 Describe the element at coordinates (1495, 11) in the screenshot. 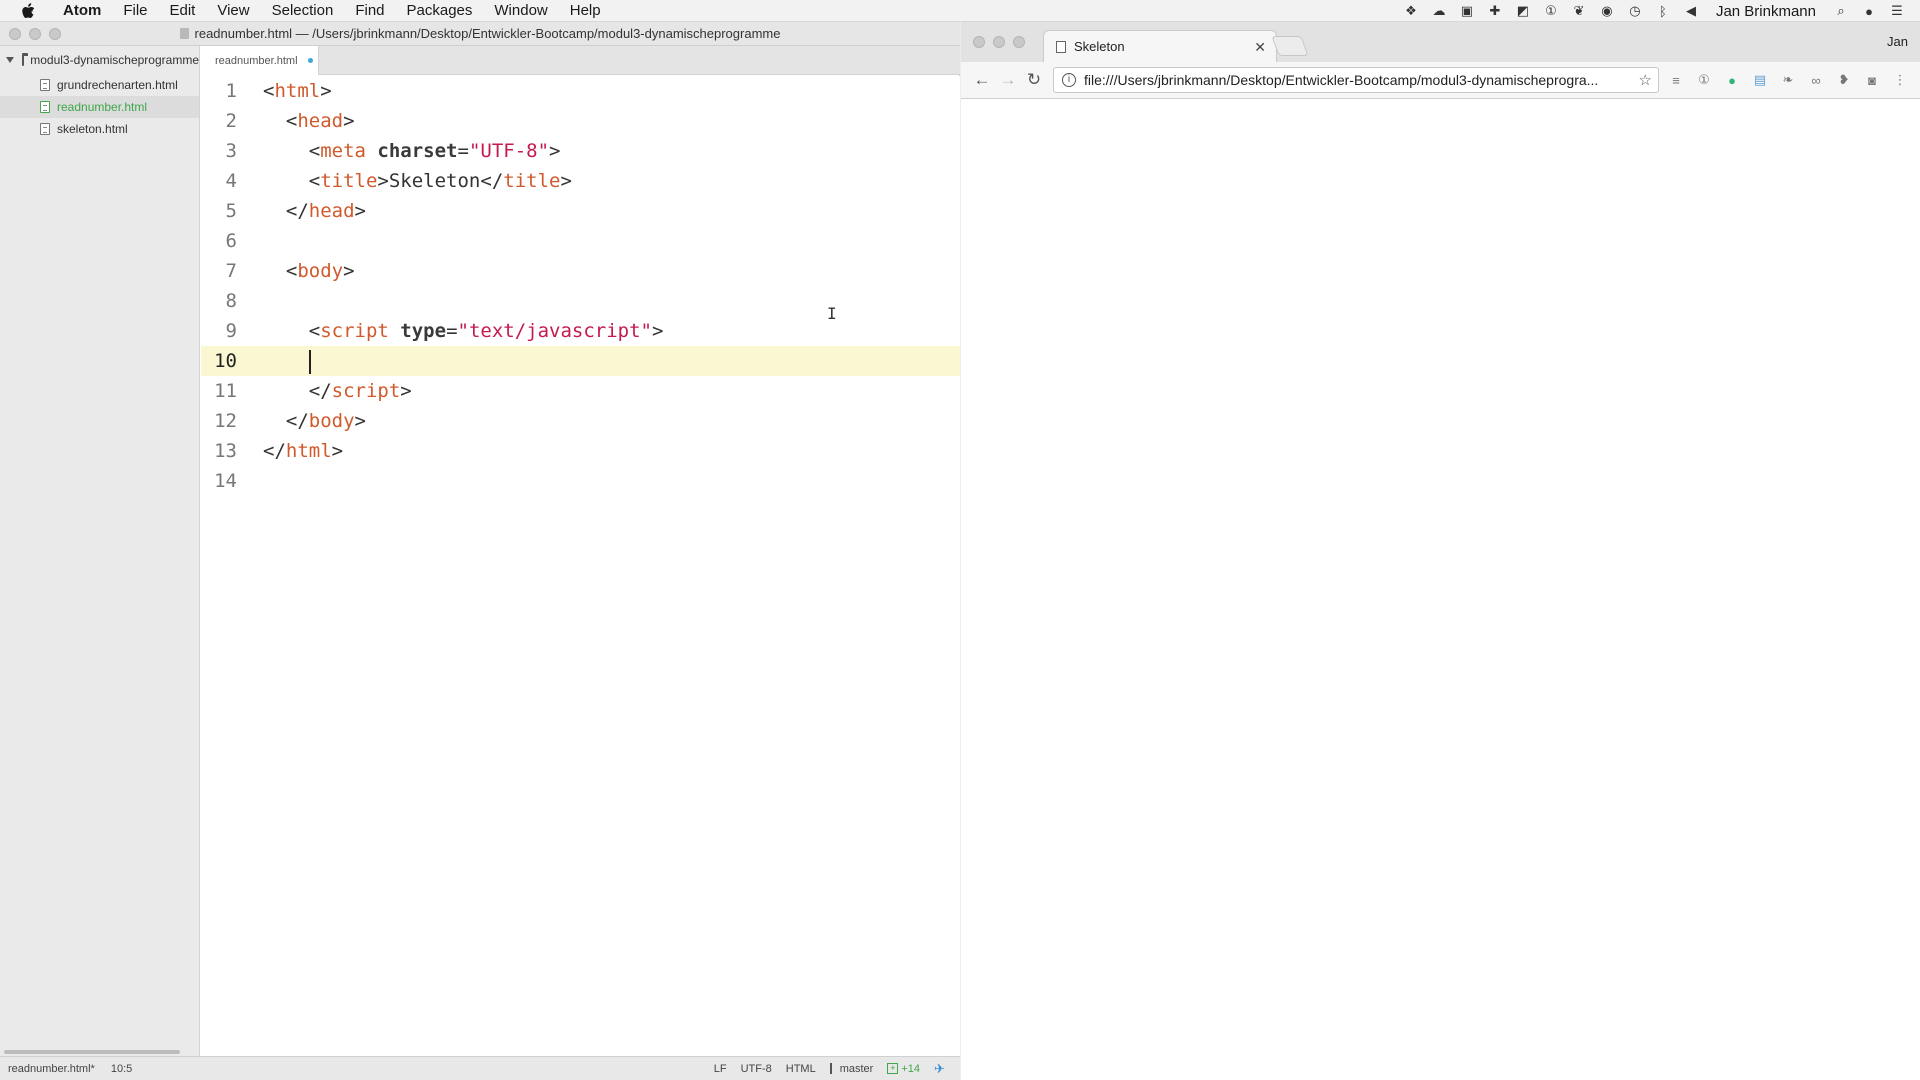

I see `plus-icon: ✚` at that location.